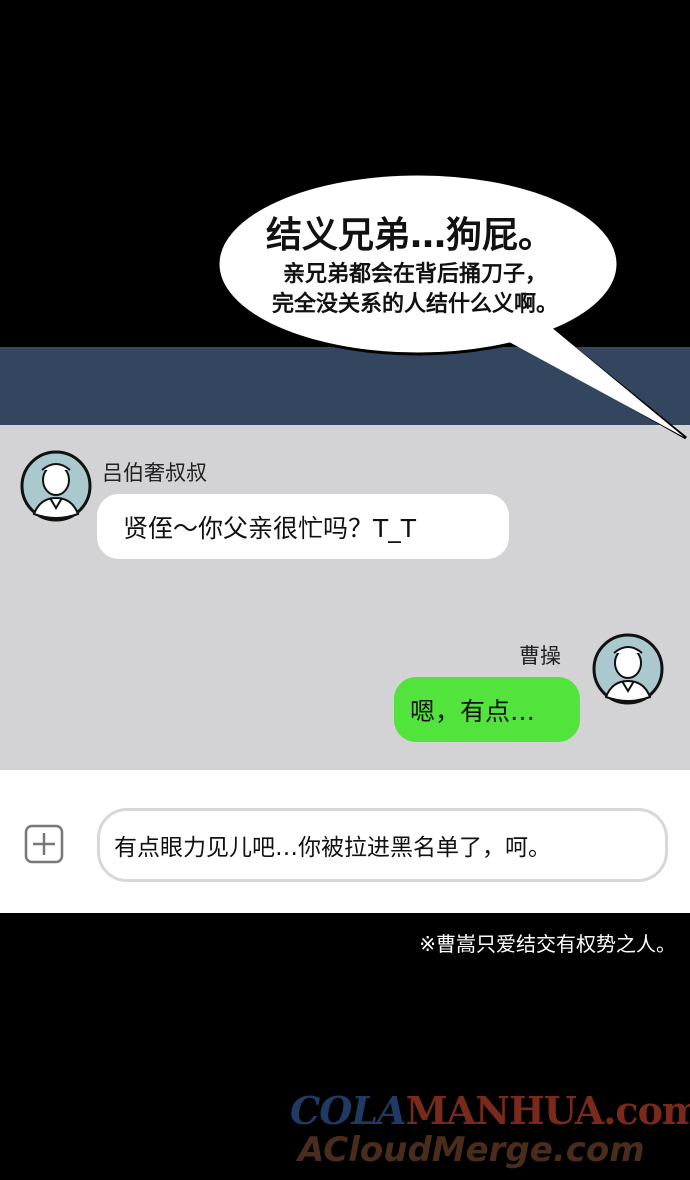 This screenshot has height=1180, width=690. Describe the element at coordinates (414, 274) in the screenshot. I see `speech-line-1: 亲兄弟都会在背后捅刀子，` at that location.